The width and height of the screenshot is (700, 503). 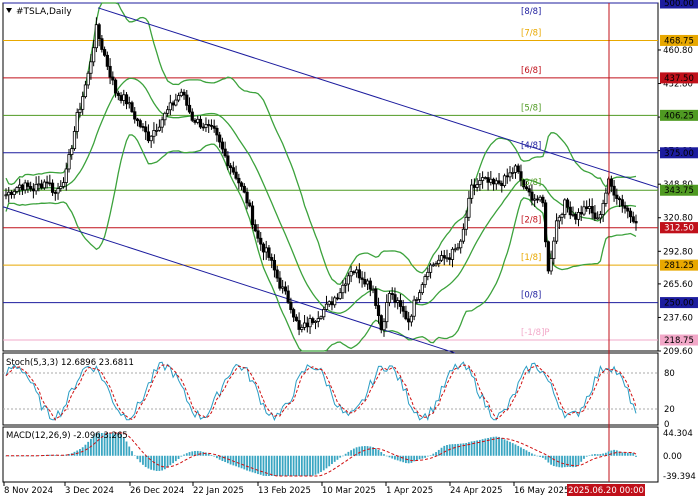 I want to click on time-tick-label: 26 Dec 2024, so click(x=157, y=491).